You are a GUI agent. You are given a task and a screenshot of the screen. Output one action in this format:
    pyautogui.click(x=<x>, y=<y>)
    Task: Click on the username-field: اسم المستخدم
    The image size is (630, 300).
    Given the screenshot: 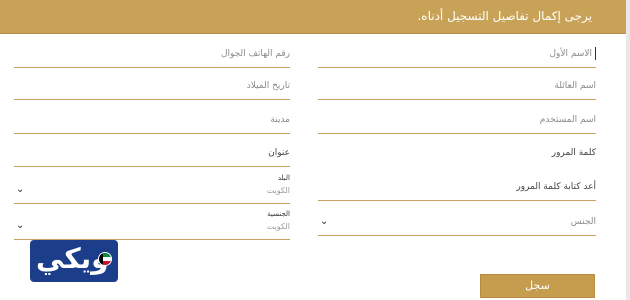 What is the action you would take?
    pyautogui.click(x=457, y=122)
    